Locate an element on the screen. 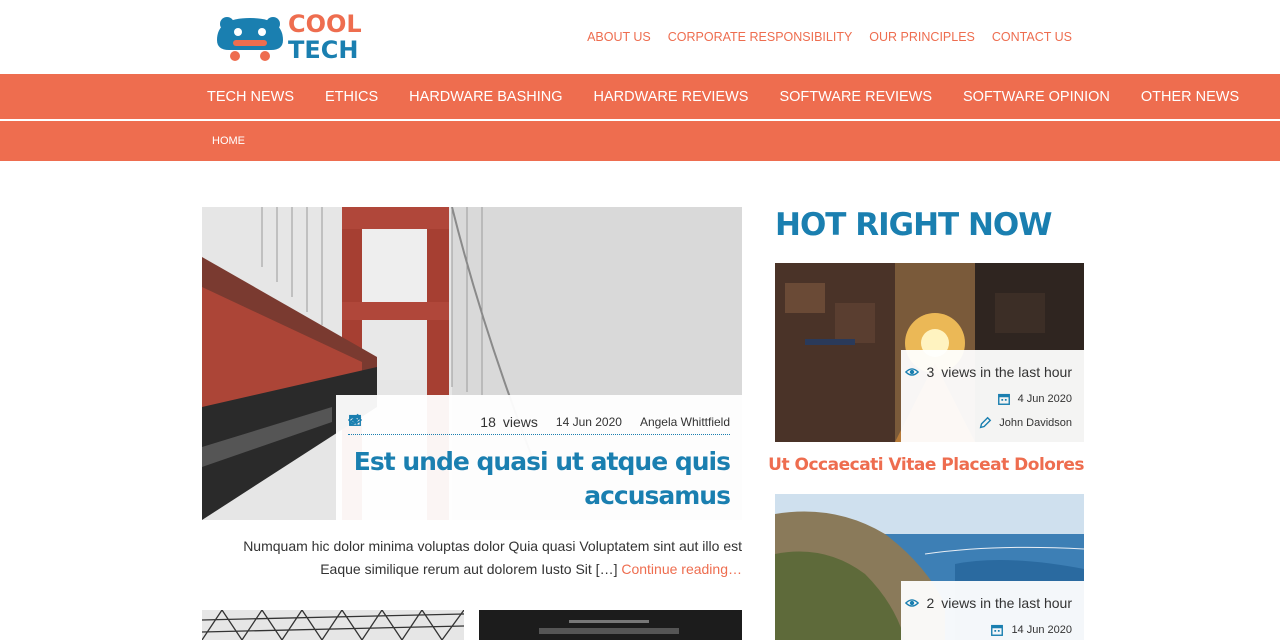 The image size is (1280, 640). feature-meta: 18 views 14 Jun 2020 Angela Whittfield is located at coordinates (539, 424).